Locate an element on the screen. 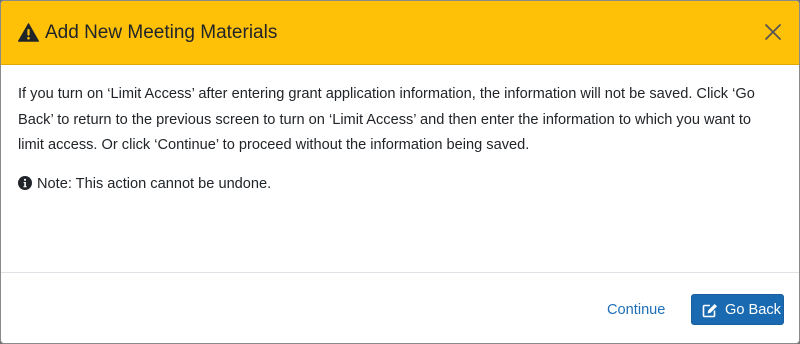  continue-link: Continue is located at coordinates (636, 310).